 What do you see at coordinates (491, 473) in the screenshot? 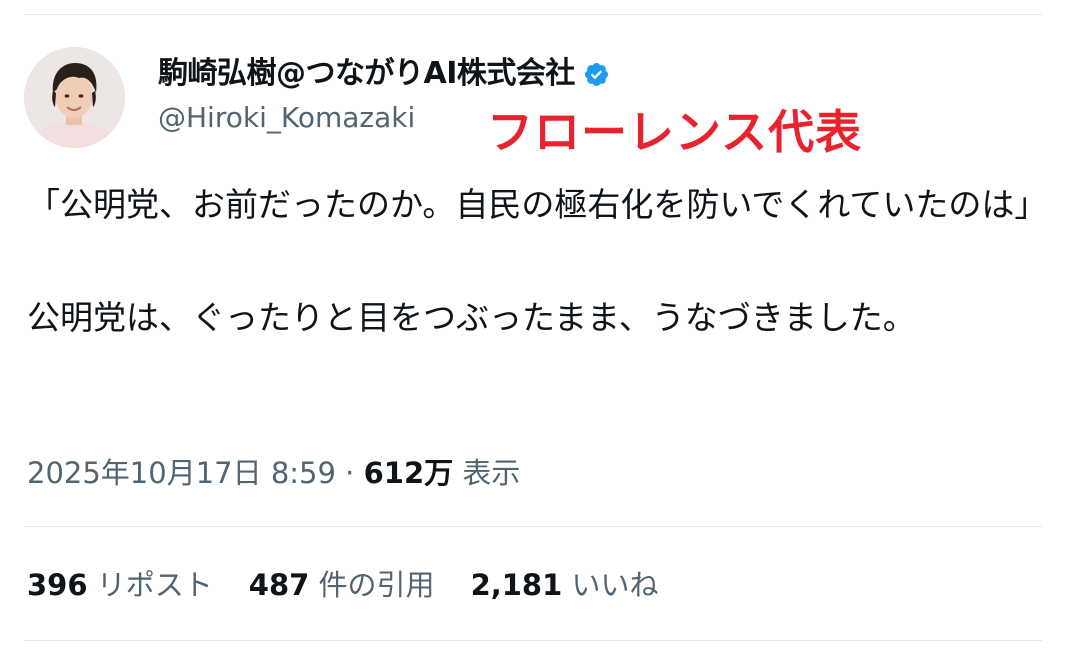
I see `views-label: 表示` at bounding box center [491, 473].